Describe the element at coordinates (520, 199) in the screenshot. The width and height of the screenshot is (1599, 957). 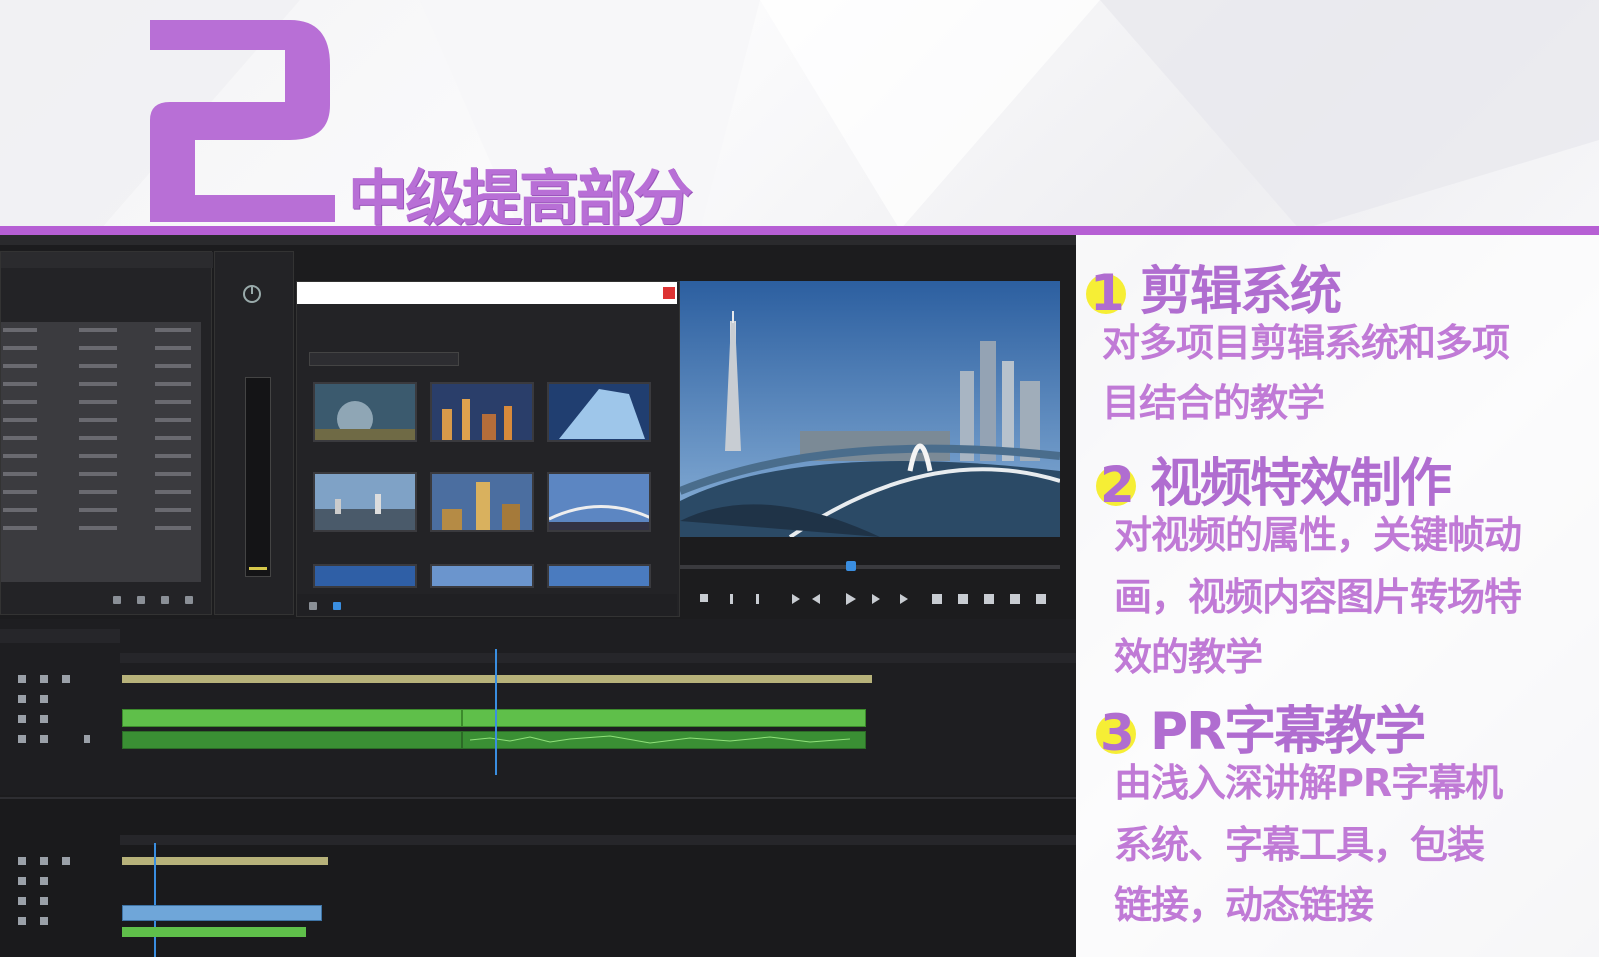
I see `page-title: 中级提高部分` at that location.